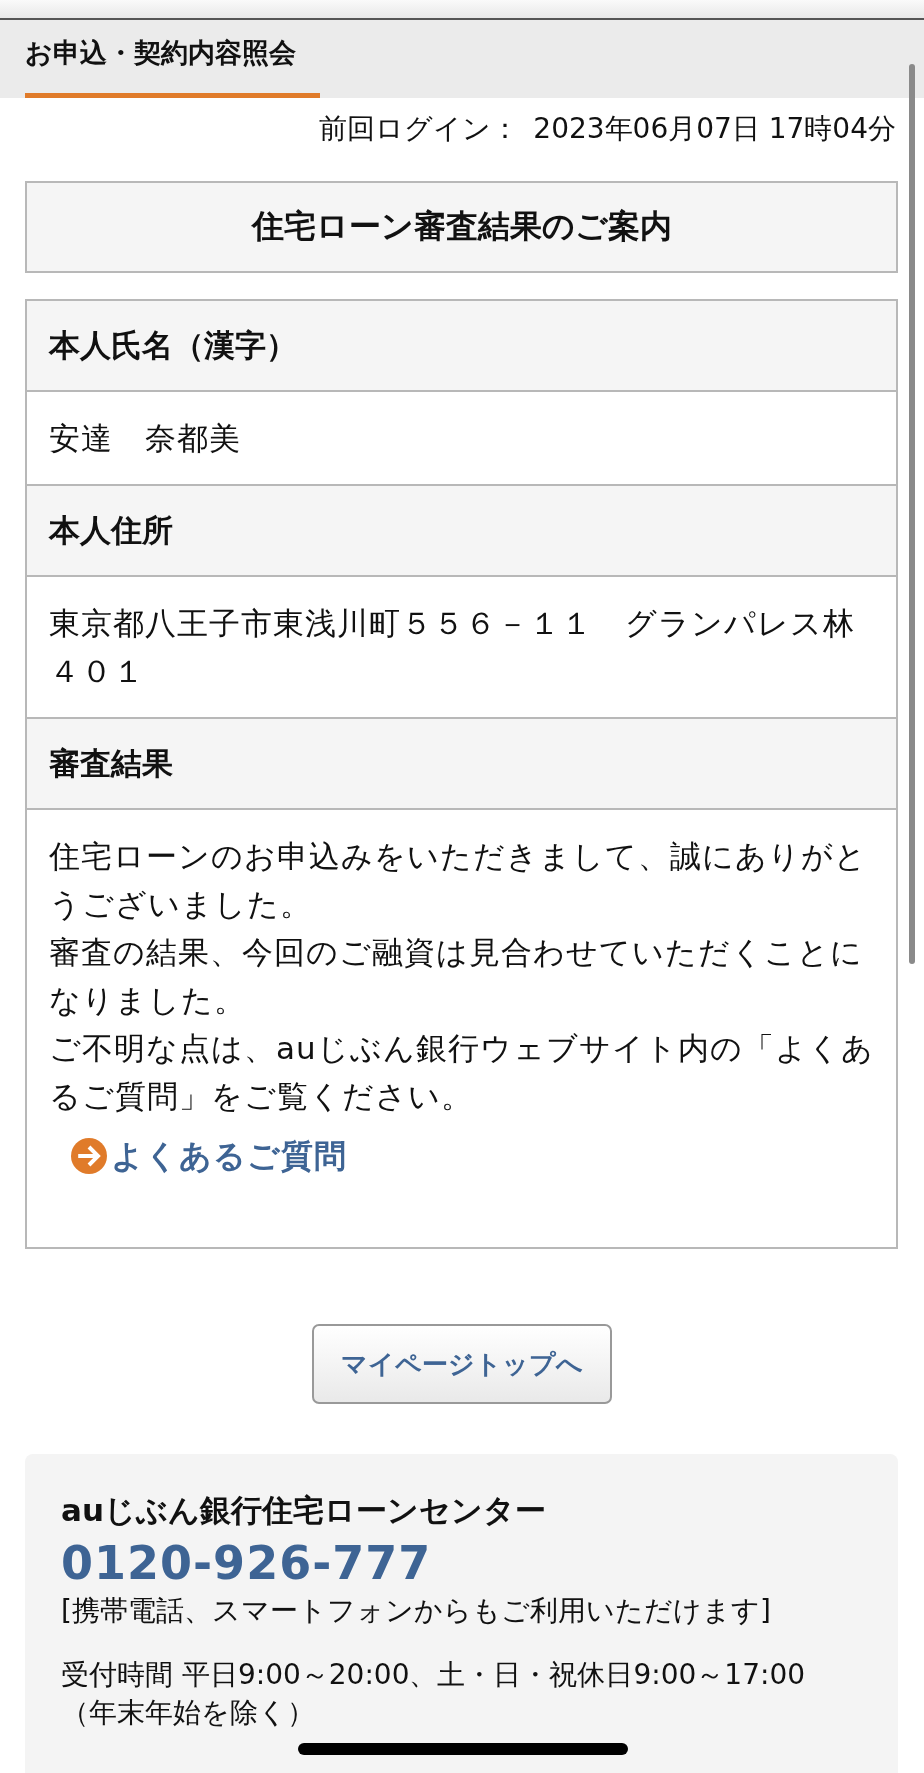 The height and width of the screenshot is (1773, 924). I want to click on tab: お申込・契約内容照会, so click(172, 66).